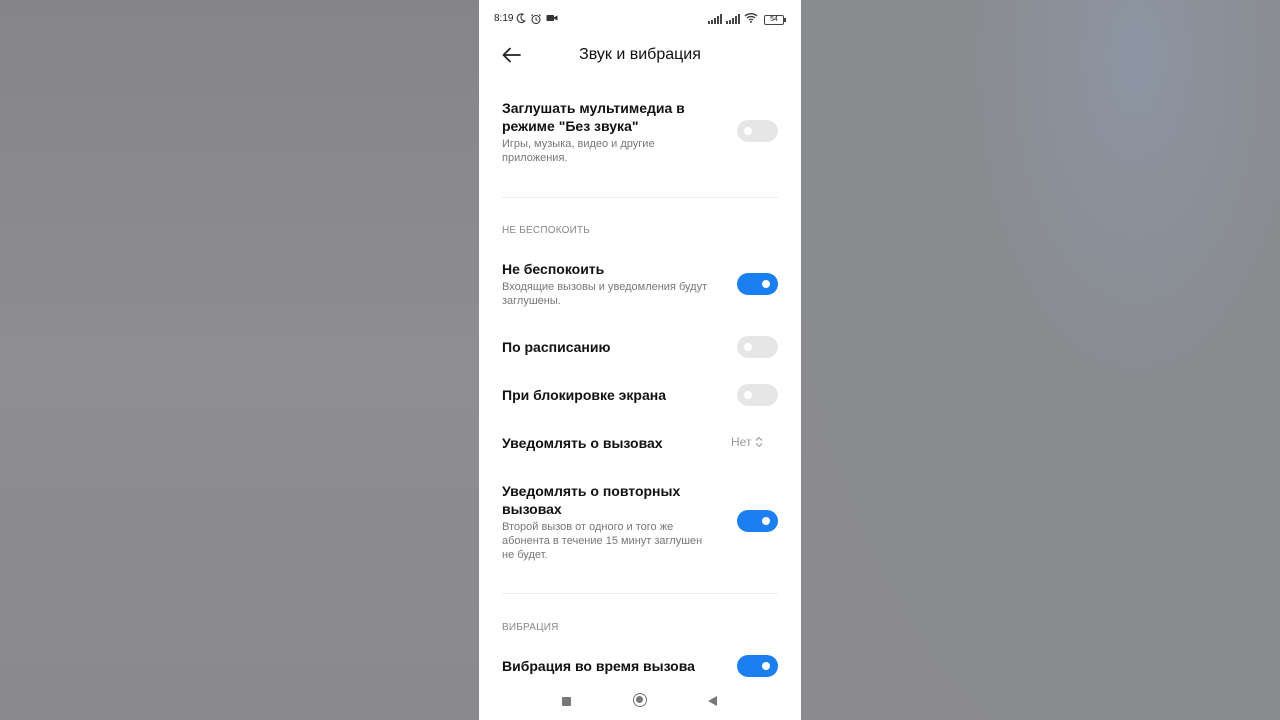  I want to click on recents-square-icon, so click(566, 701).